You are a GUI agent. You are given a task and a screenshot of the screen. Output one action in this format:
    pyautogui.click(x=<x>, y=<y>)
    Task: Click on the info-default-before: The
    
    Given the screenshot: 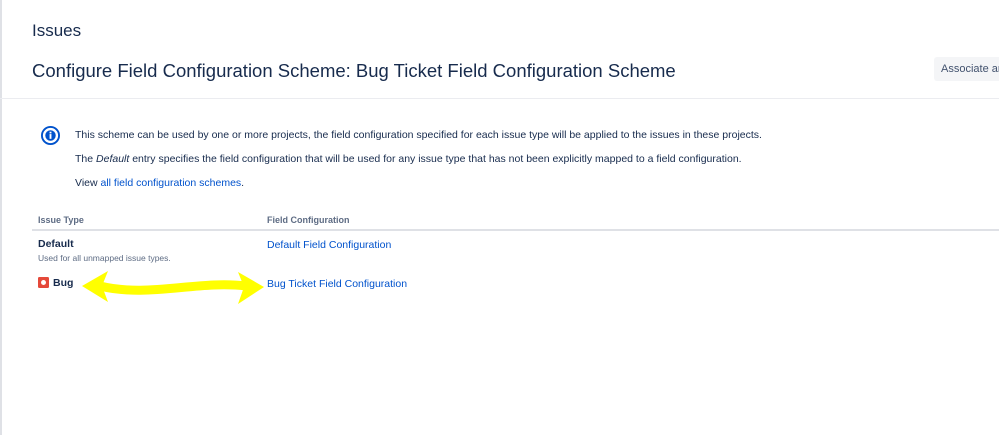 What is the action you would take?
    pyautogui.click(x=86, y=159)
    